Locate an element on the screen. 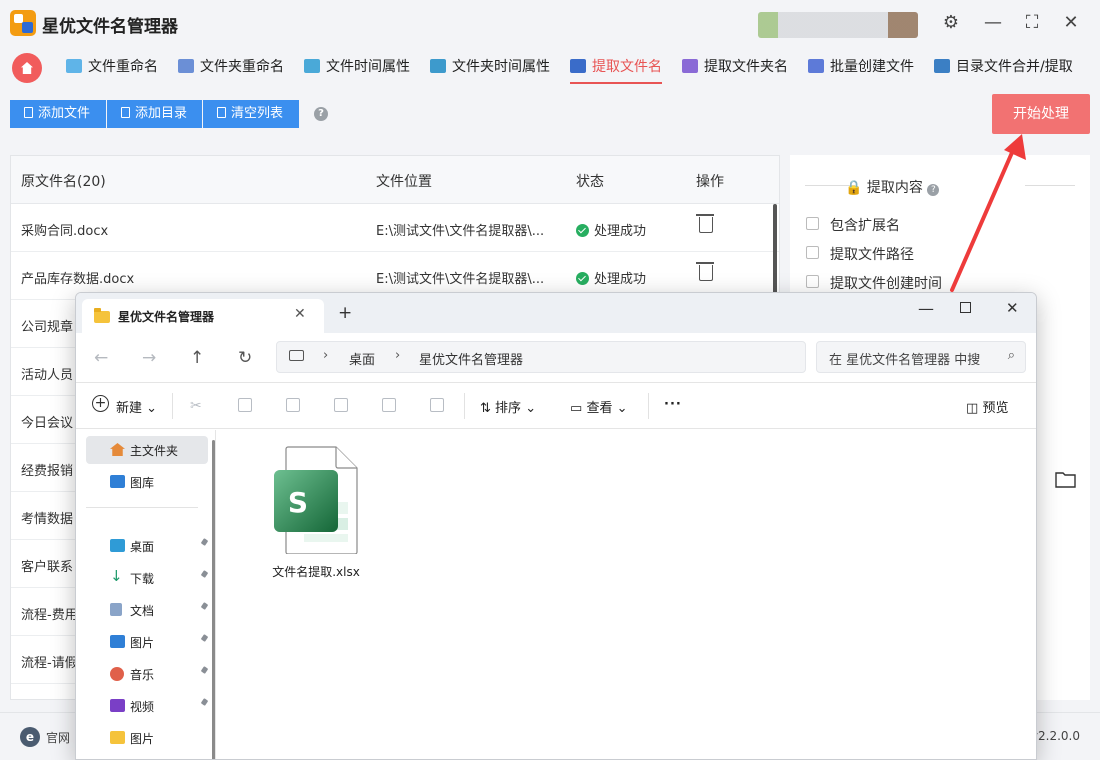 This screenshot has height=760, width=1100. nav-item-videos: 视频 is located at coordinates (147, 706).